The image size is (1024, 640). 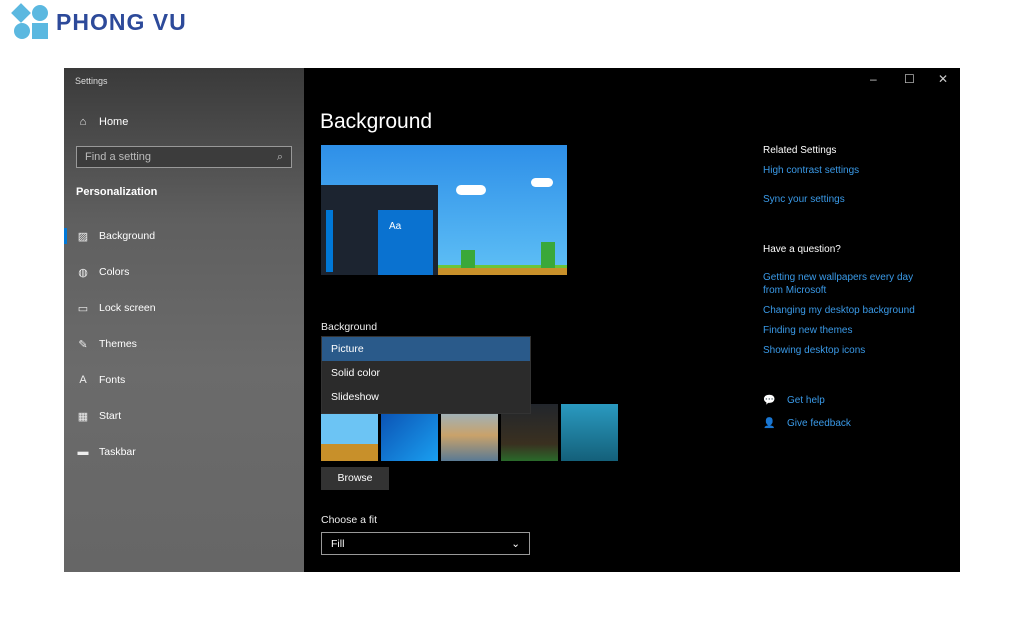 What do you see at coordinates (91, 81) in the screenshot?
I see `window-title: Settings` at bounding box center [91, 81].